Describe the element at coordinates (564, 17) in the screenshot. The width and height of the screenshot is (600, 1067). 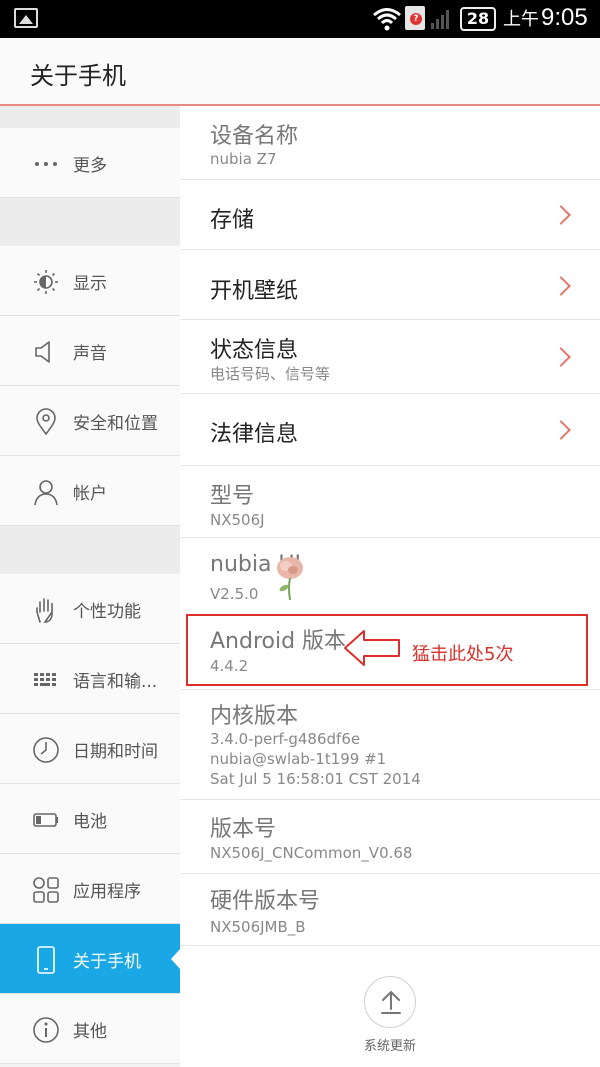
I see `clock-time: 9:05` at that location.